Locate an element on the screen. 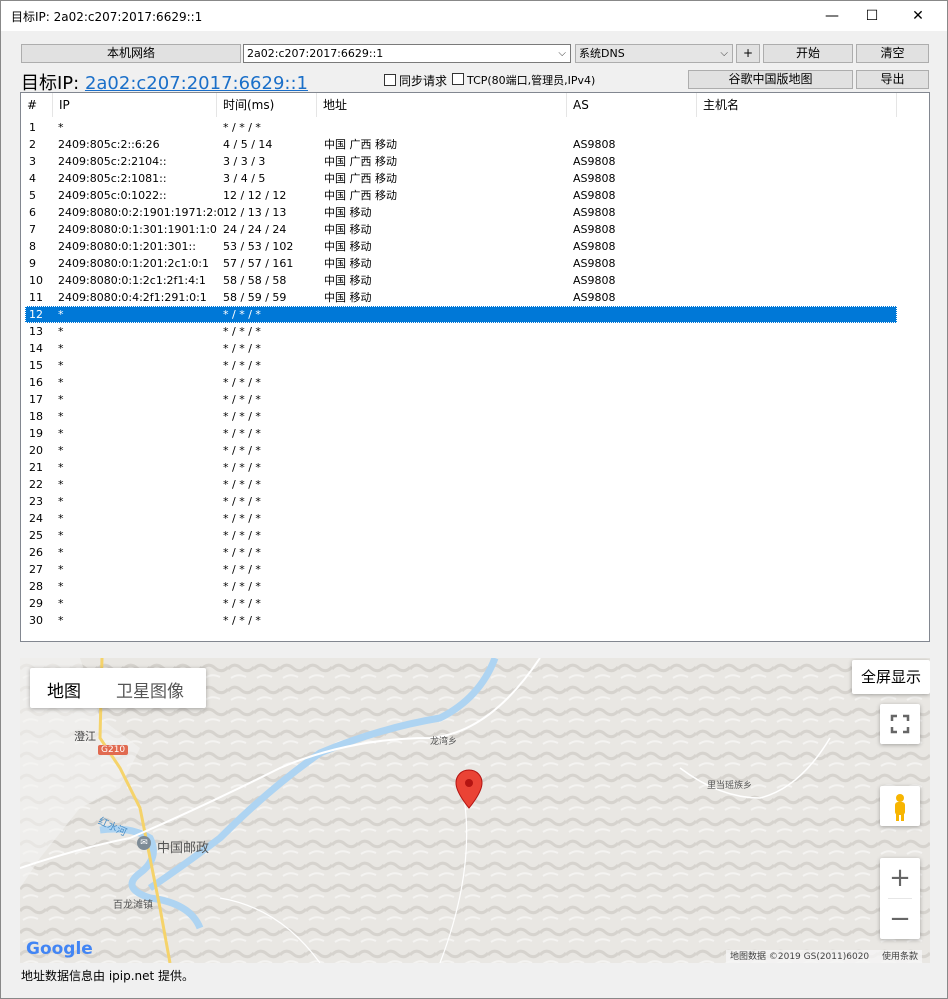 The height and width of the screenshot is (999, 948). export-button: 导出 is located at coordinates (892, 79).